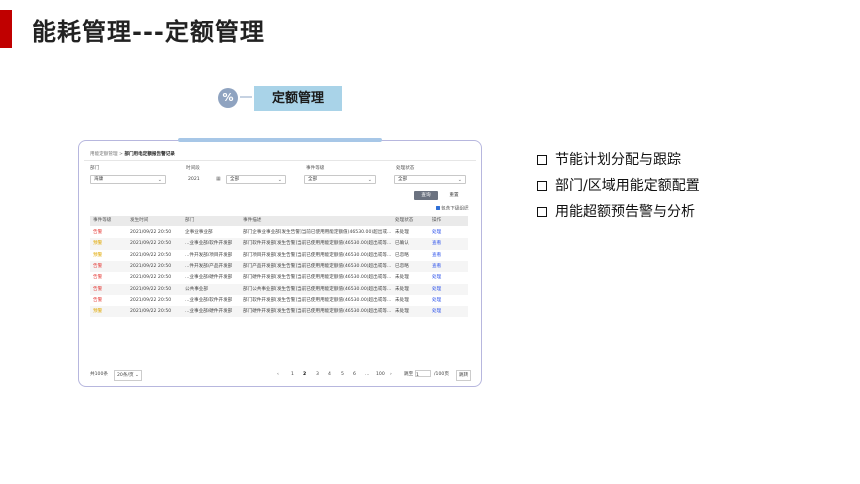 The height and width of the screenshot is (484, 860). I want to click on next-page-chevron-icon: ›, so click(391, 374).